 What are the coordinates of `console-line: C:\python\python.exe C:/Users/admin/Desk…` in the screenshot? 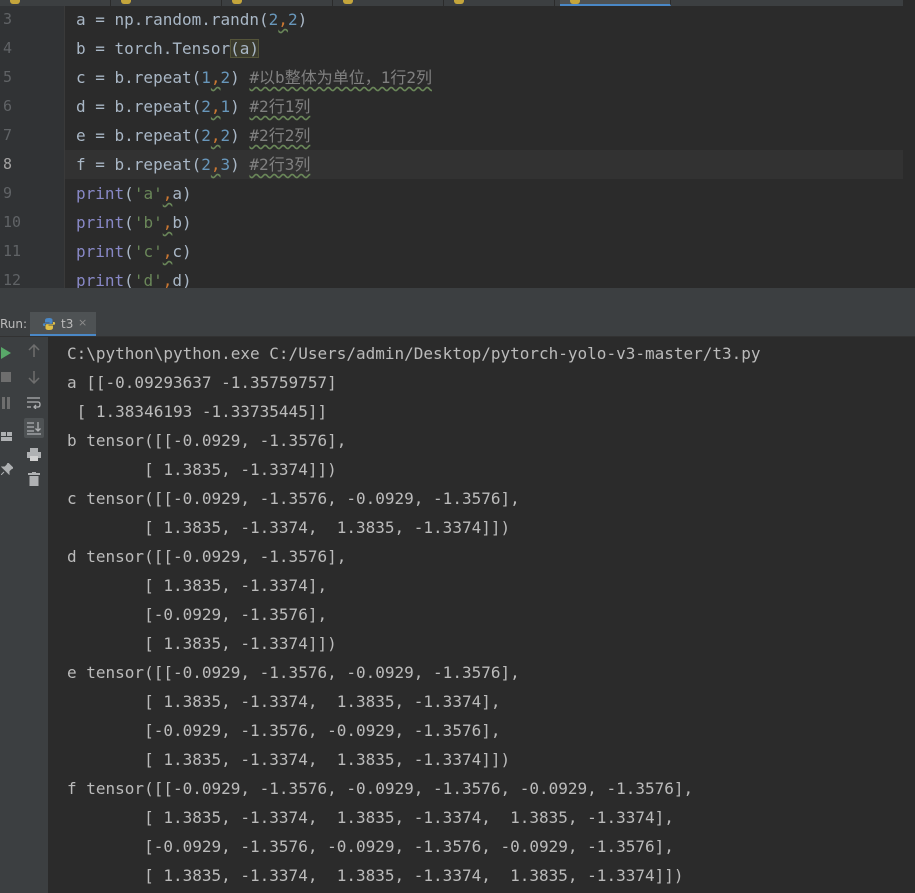 It's located at (414, 353).